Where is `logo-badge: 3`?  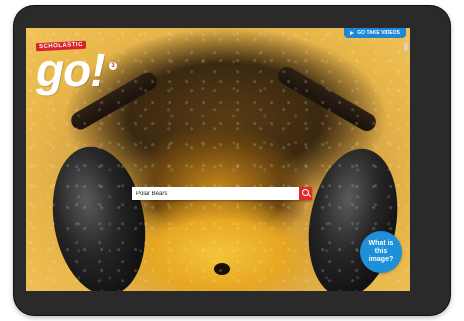
logo-badge: 3 is located at coordinates (113, 66).